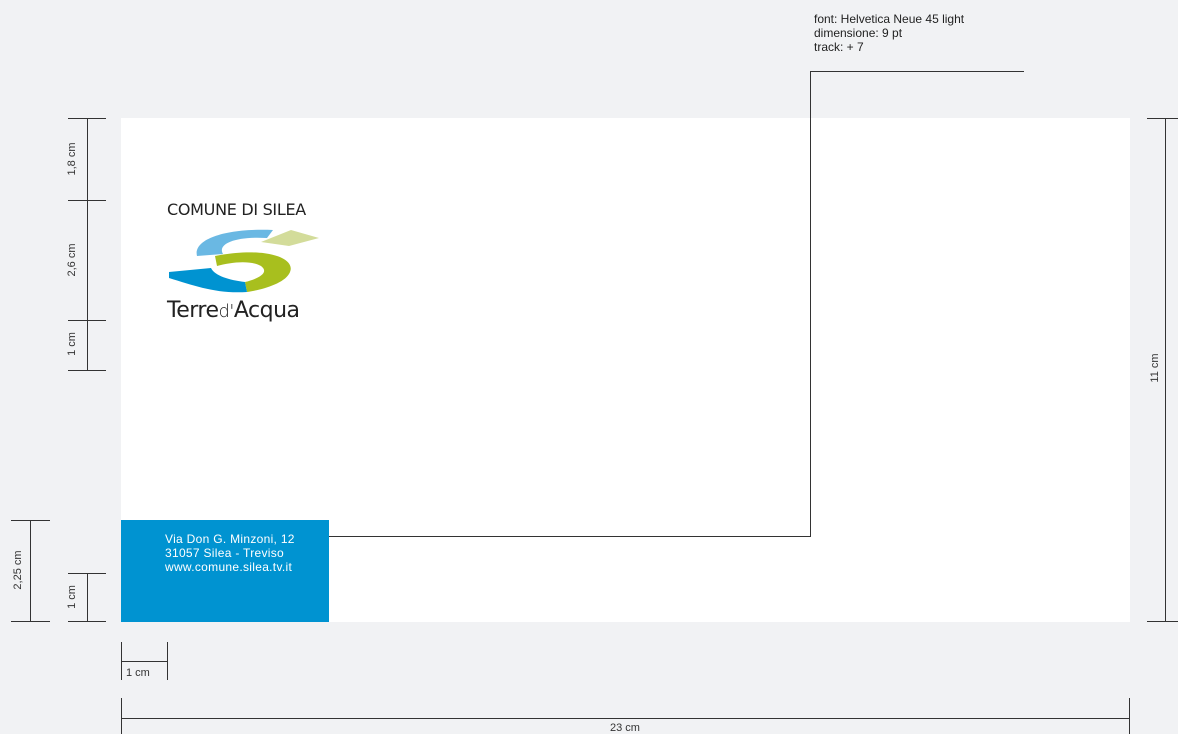  I want to click on dim-total-width-label: 23 cm, so click(625, 728).